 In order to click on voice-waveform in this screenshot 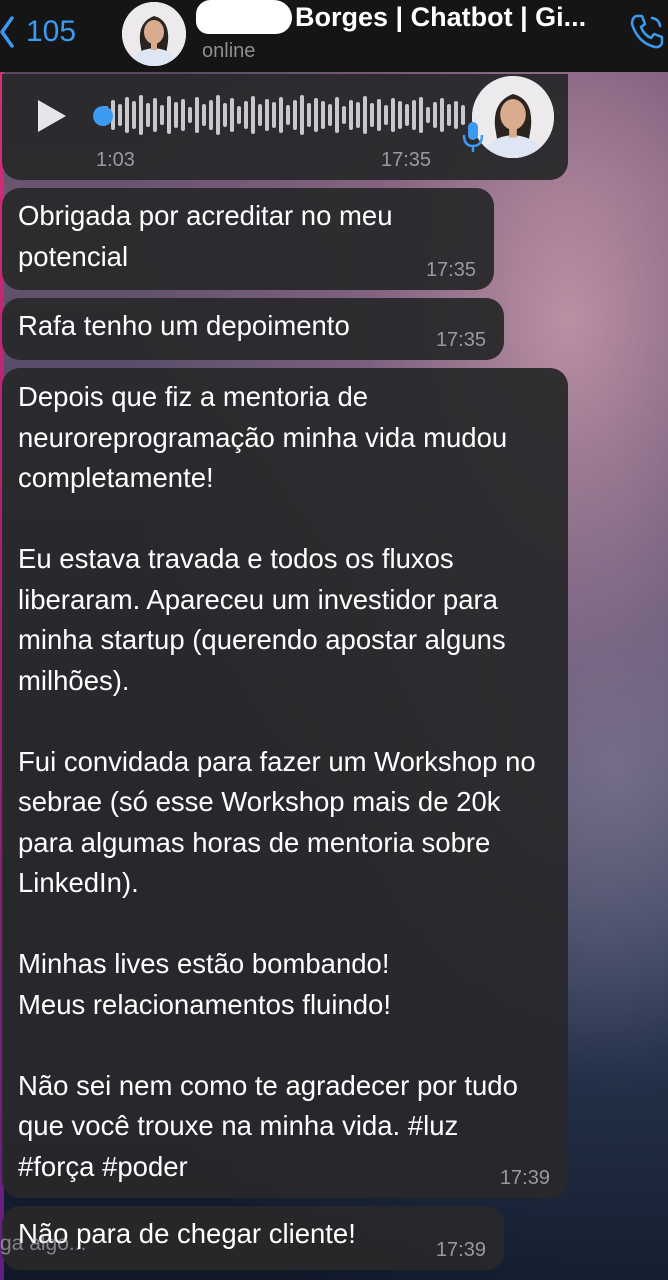, I will do `click(284, 115)`.